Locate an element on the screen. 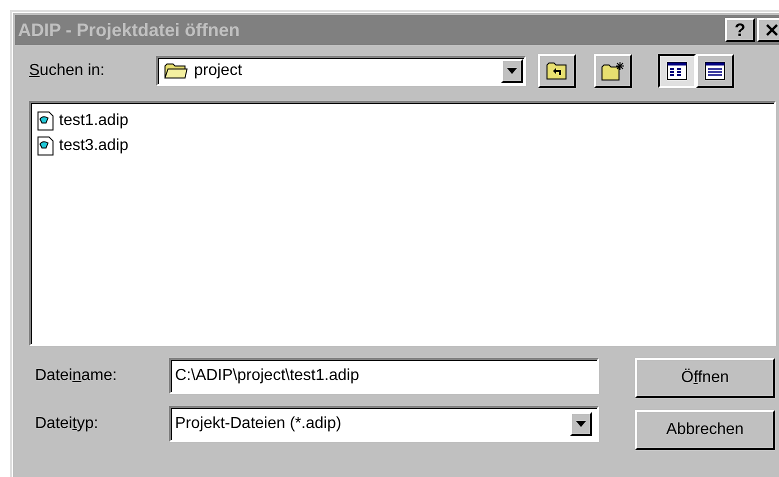 The image size is (779, 477). close-button is located at coordinates (768, 30).